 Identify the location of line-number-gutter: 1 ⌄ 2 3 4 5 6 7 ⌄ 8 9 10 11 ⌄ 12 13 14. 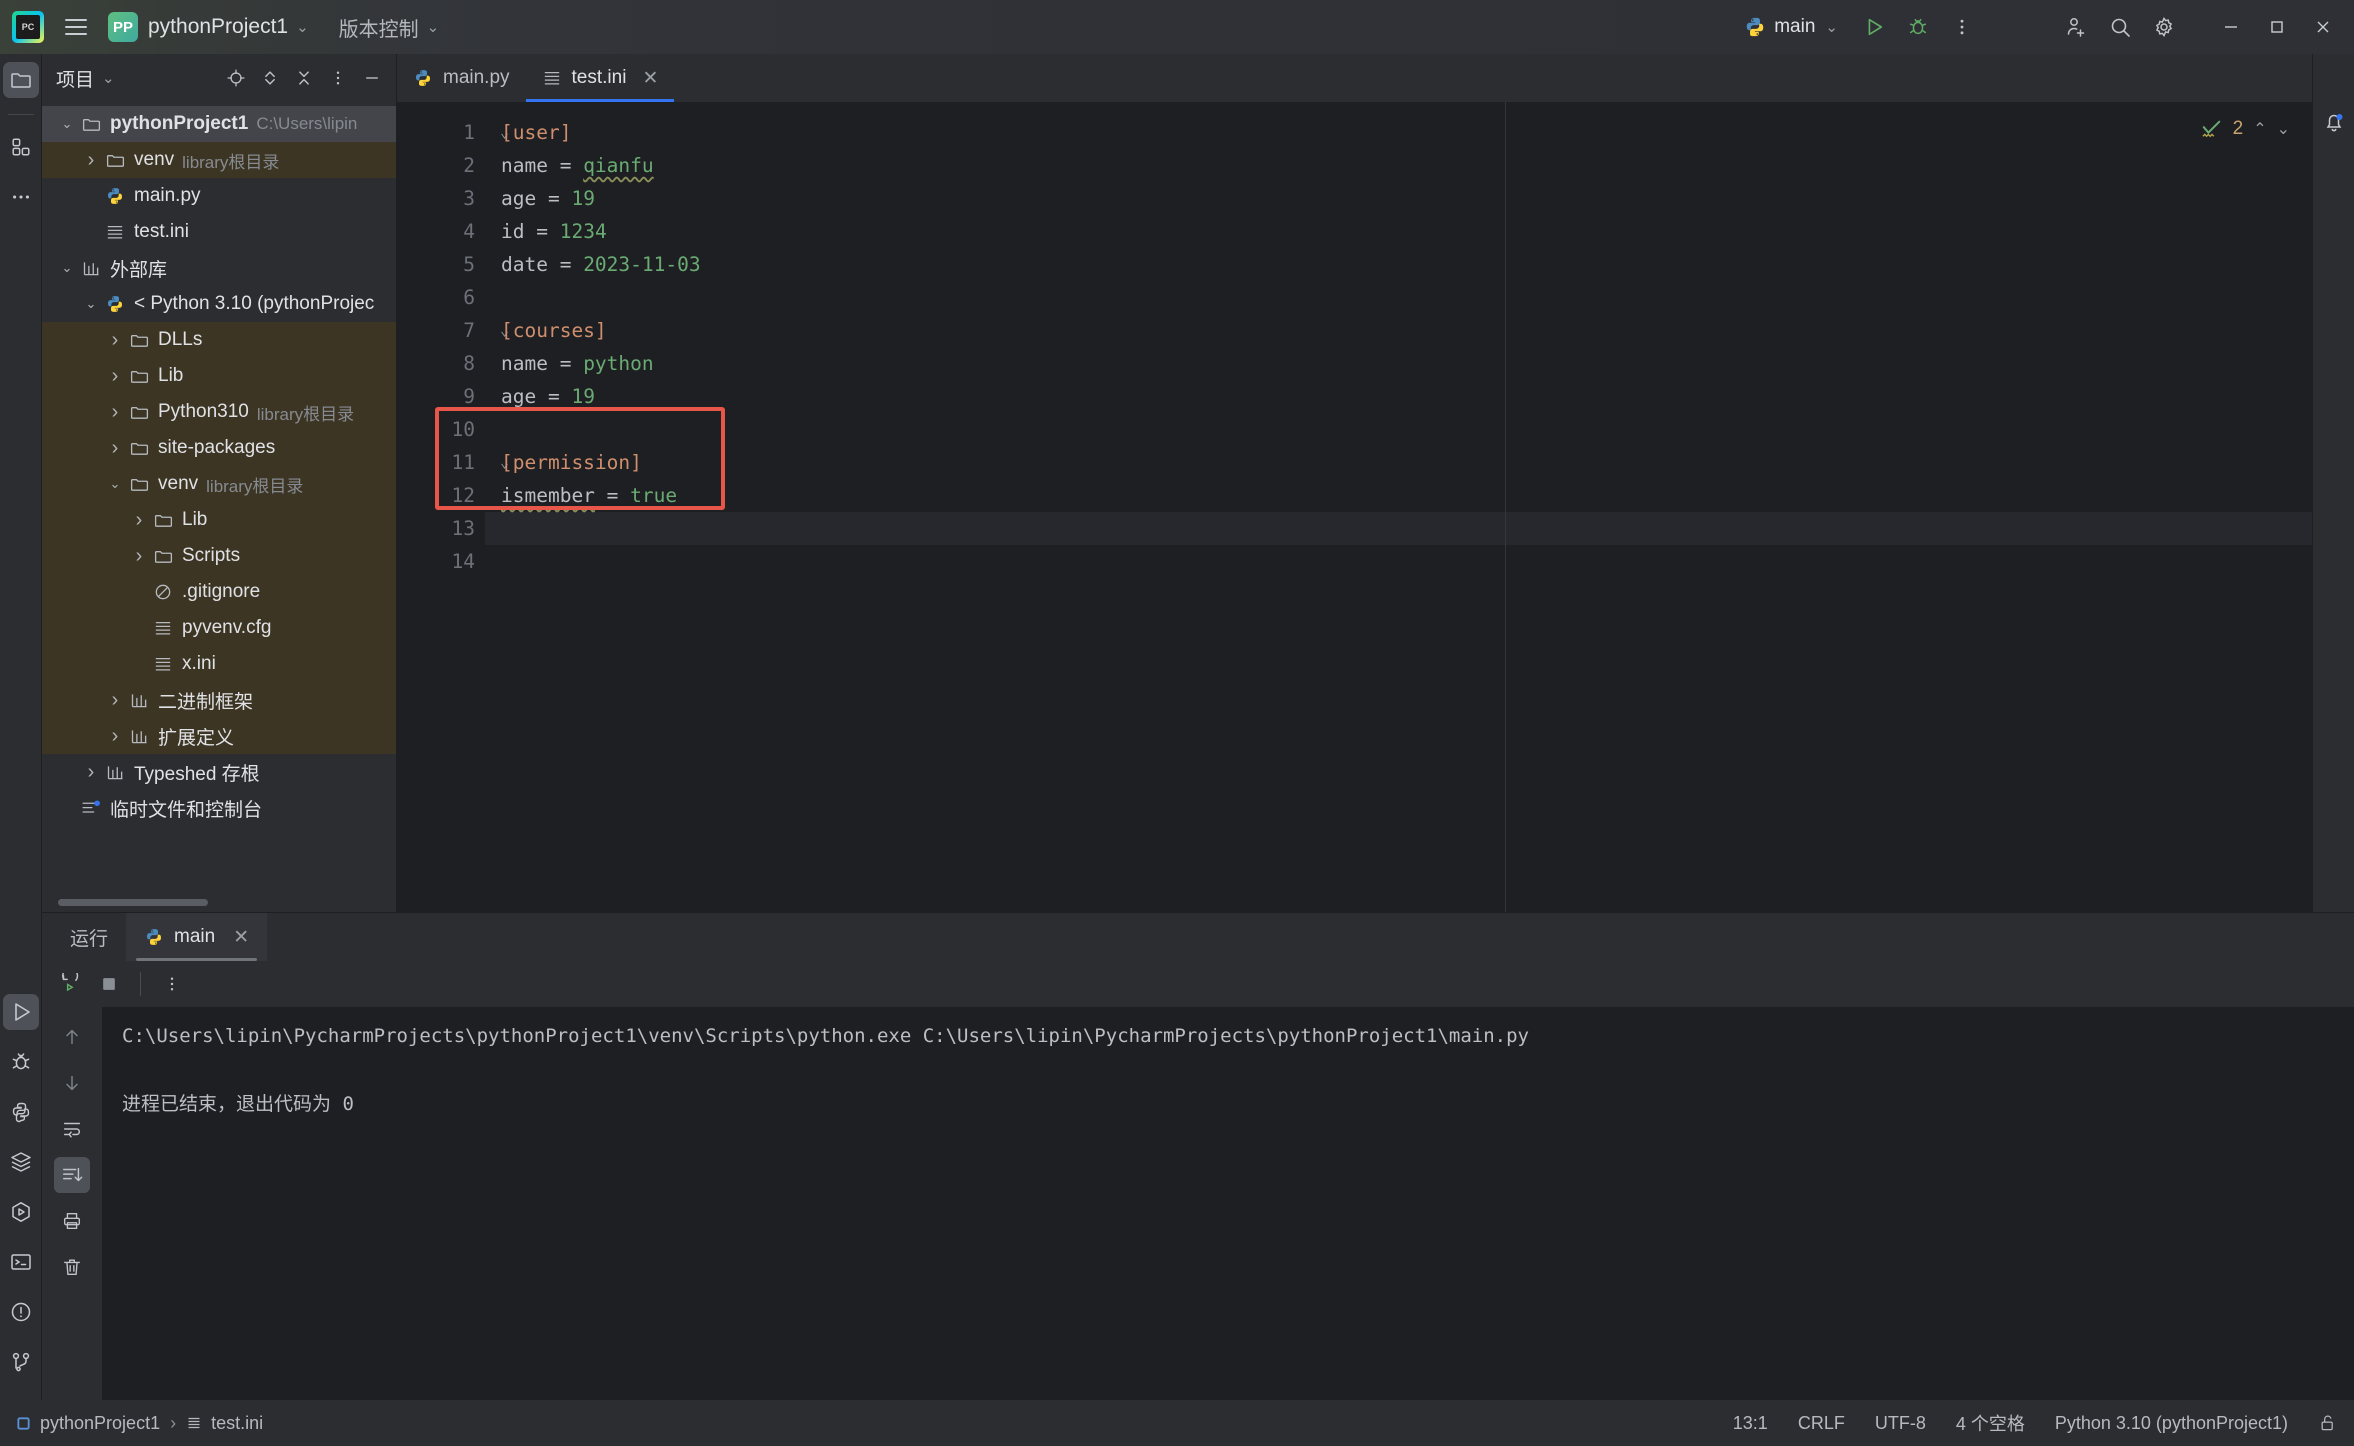
(453, 507).